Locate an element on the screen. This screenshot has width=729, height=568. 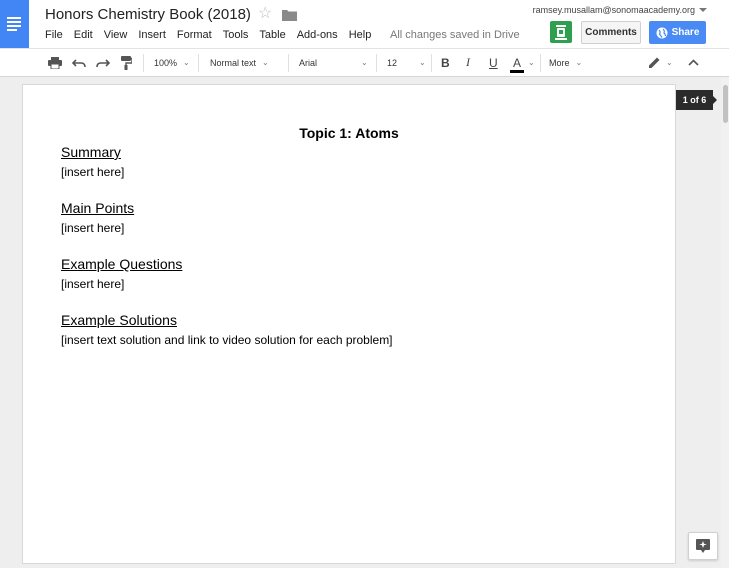
zoom-value: 100% is located at coordinates (166, 62).